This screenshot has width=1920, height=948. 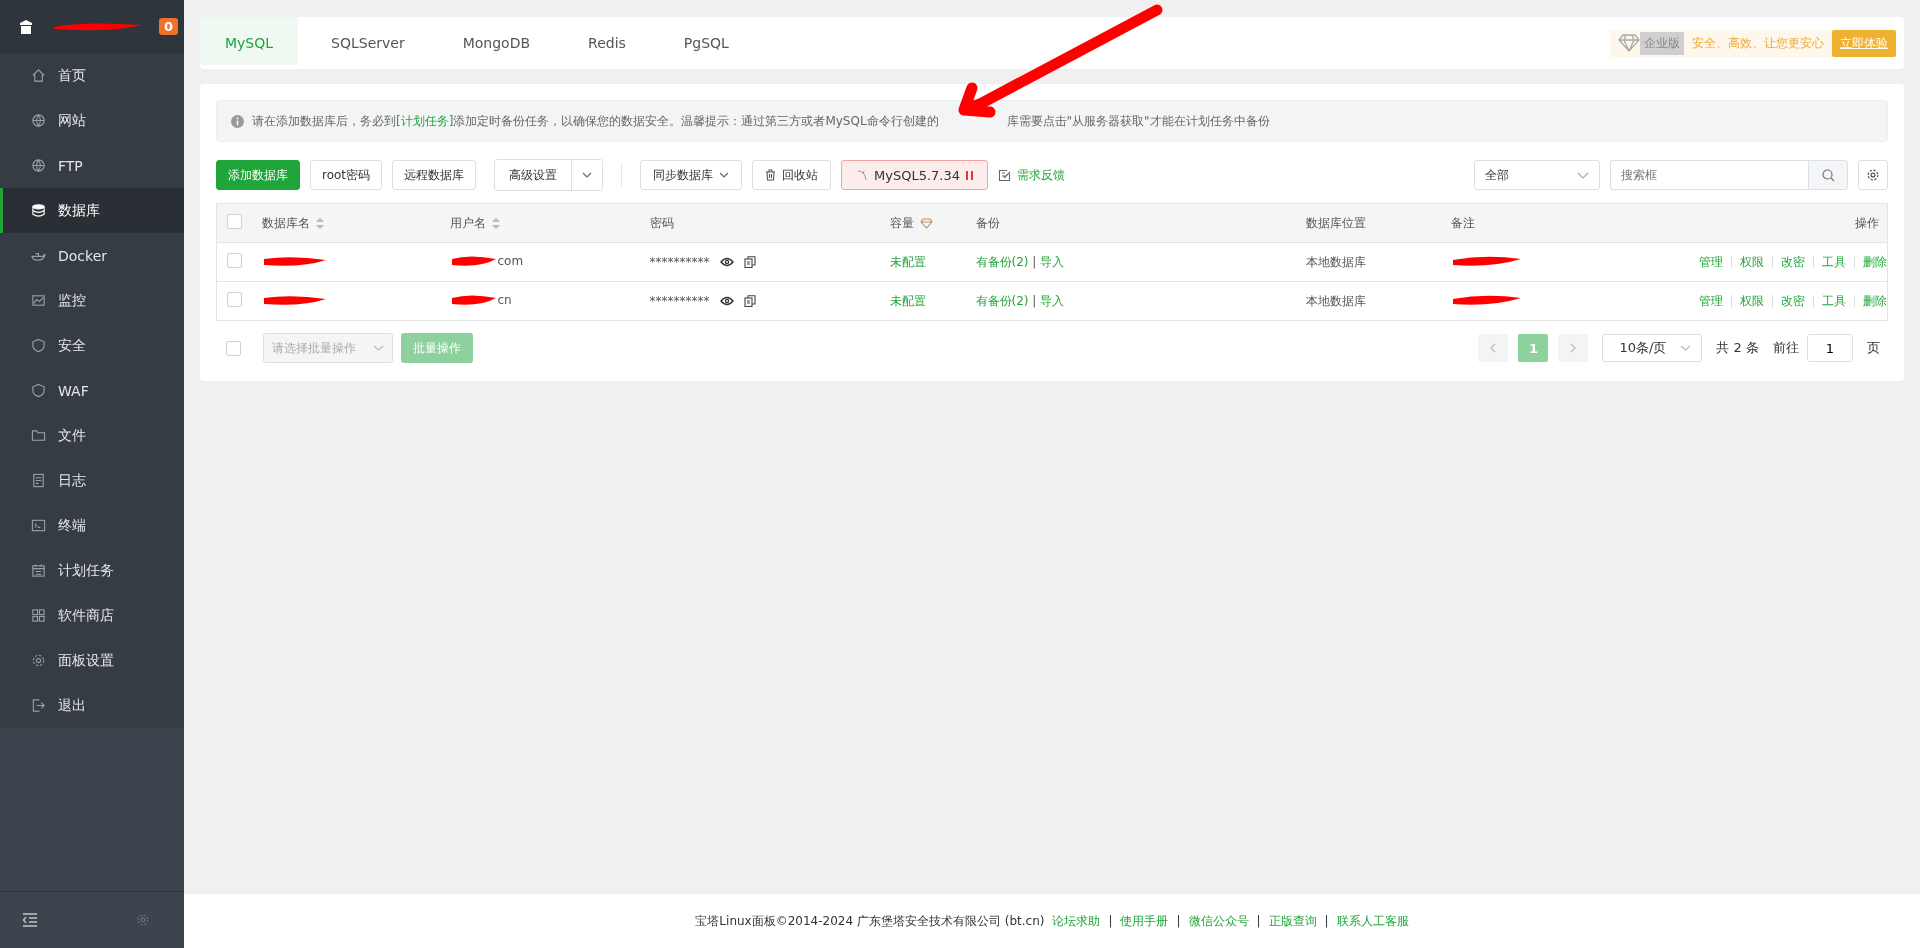 What do you see at coordinates (1873, 348) in the screenshot?
I see `page-unit-label: 页` at bounding box center [1873, 348].